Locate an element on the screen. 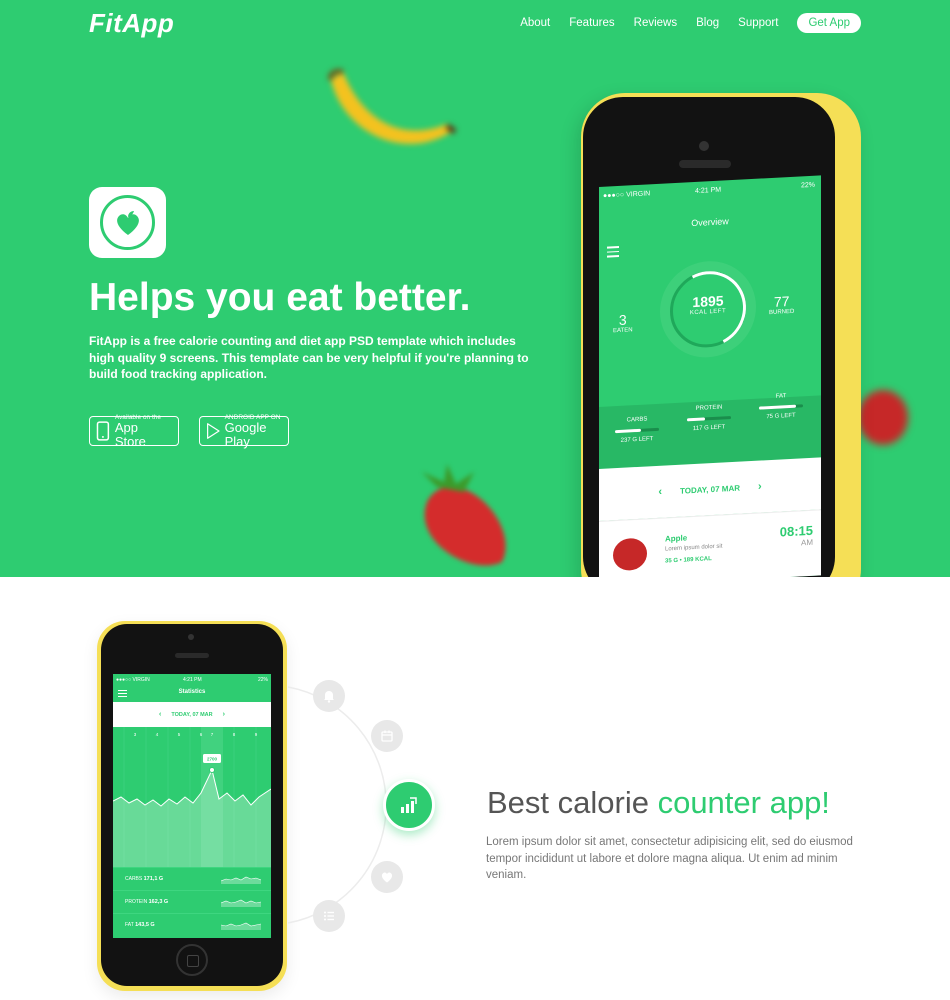  feature-title-accent: counter app! is located at coordinates (743, 802).